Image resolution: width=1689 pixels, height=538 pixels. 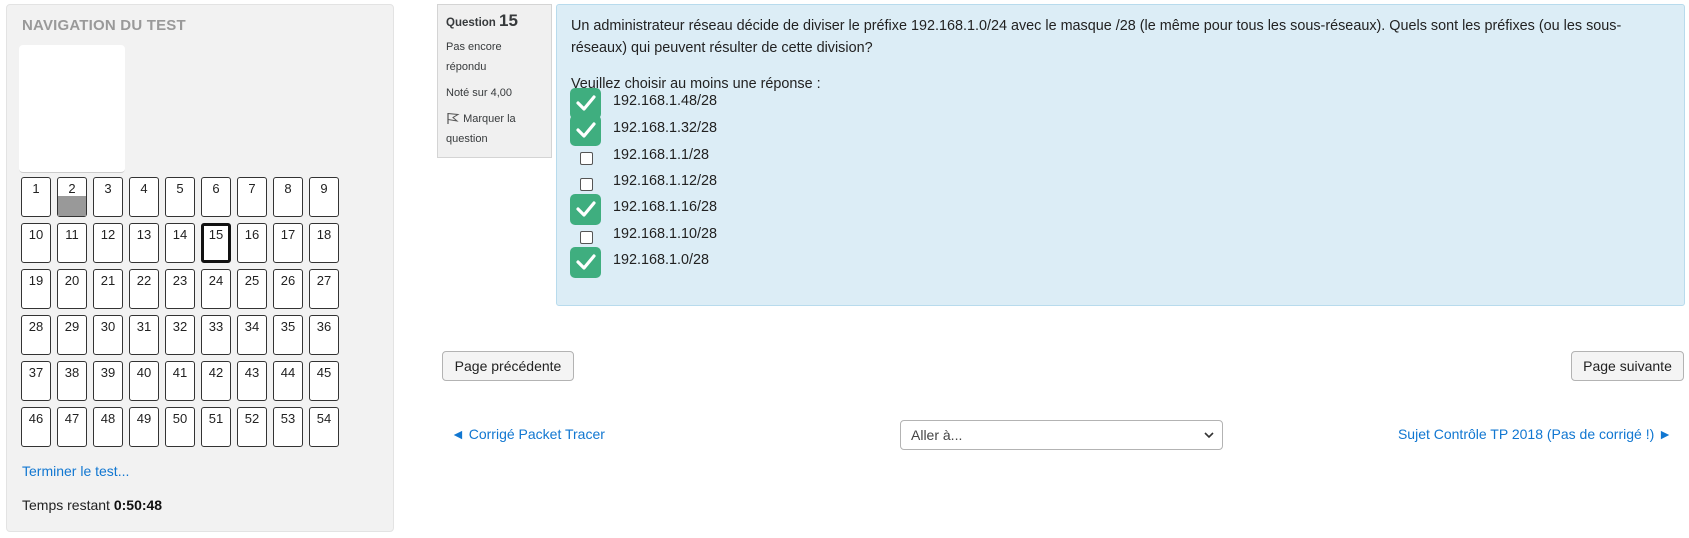 I want to click on question-nav-button: 23, so click(x=180, y=289).